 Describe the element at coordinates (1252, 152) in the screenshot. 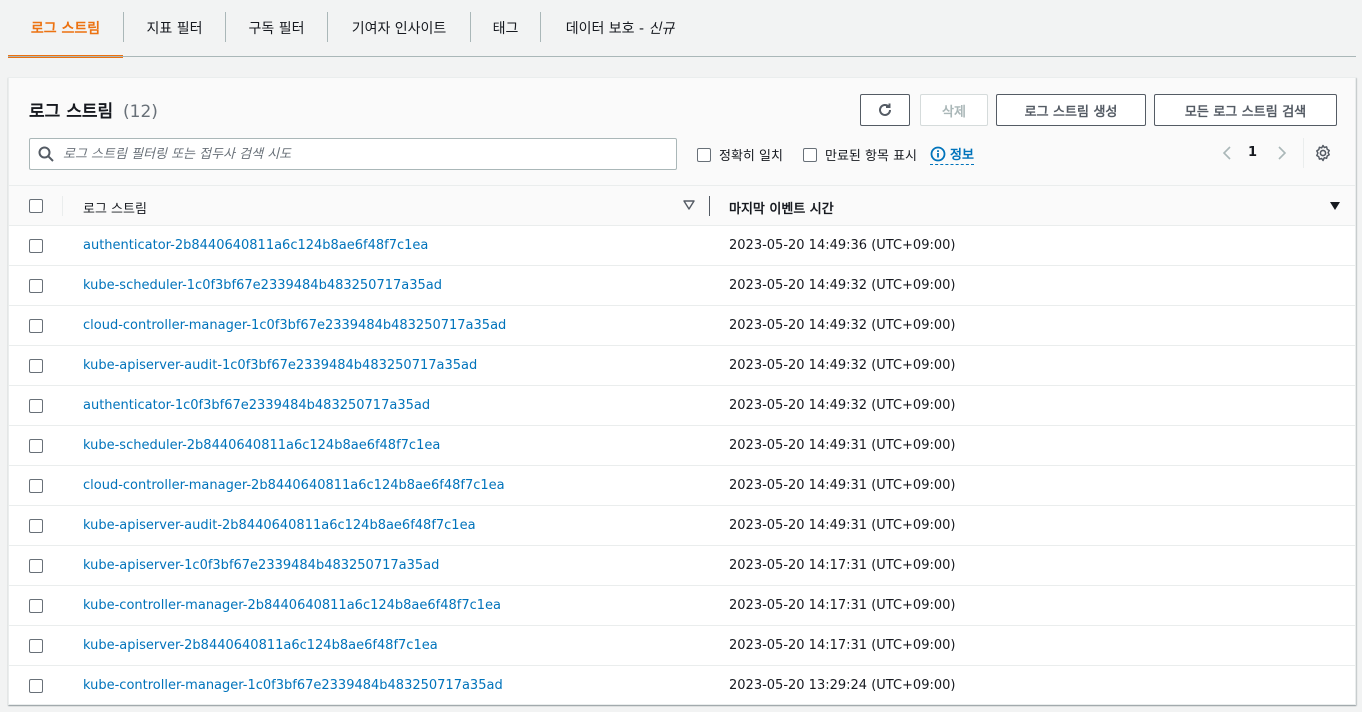

I see `current-page-number: 1` at that location.